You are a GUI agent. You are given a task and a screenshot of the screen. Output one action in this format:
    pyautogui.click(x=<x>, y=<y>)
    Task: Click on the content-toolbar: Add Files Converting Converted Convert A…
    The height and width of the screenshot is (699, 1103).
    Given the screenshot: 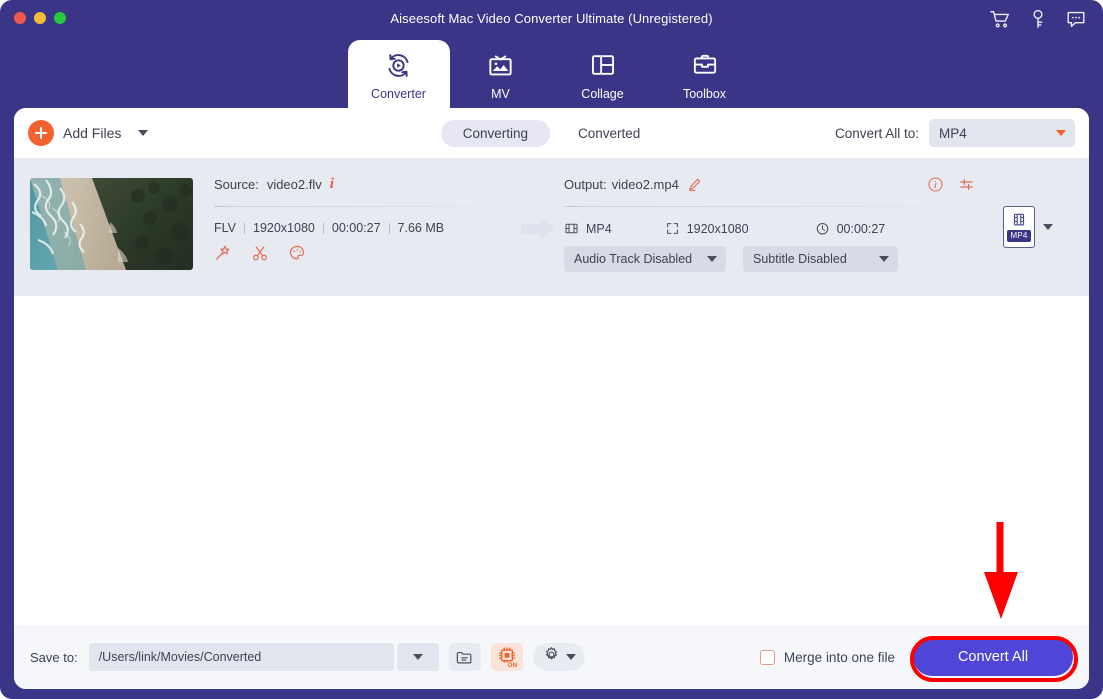 What is the action you would take?
    pyautogui.click(x=551, y=133)
    